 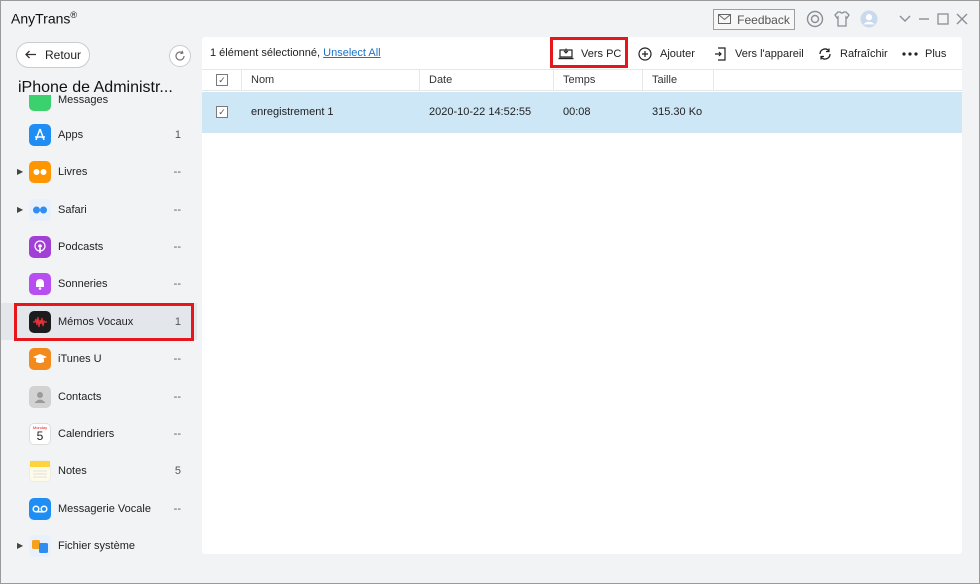 I want to click on more-button: Plus, so click(x=924, y=54).